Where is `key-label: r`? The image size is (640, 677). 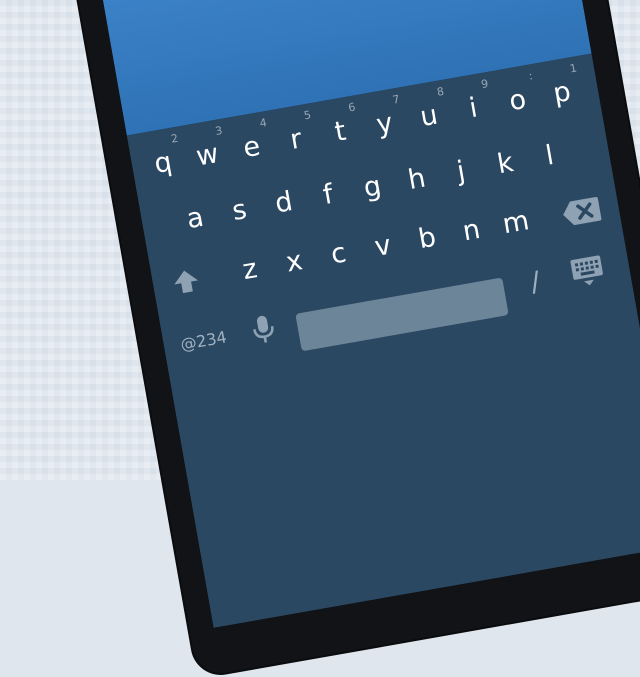 key-label: r is located at coordinates (296, 139).